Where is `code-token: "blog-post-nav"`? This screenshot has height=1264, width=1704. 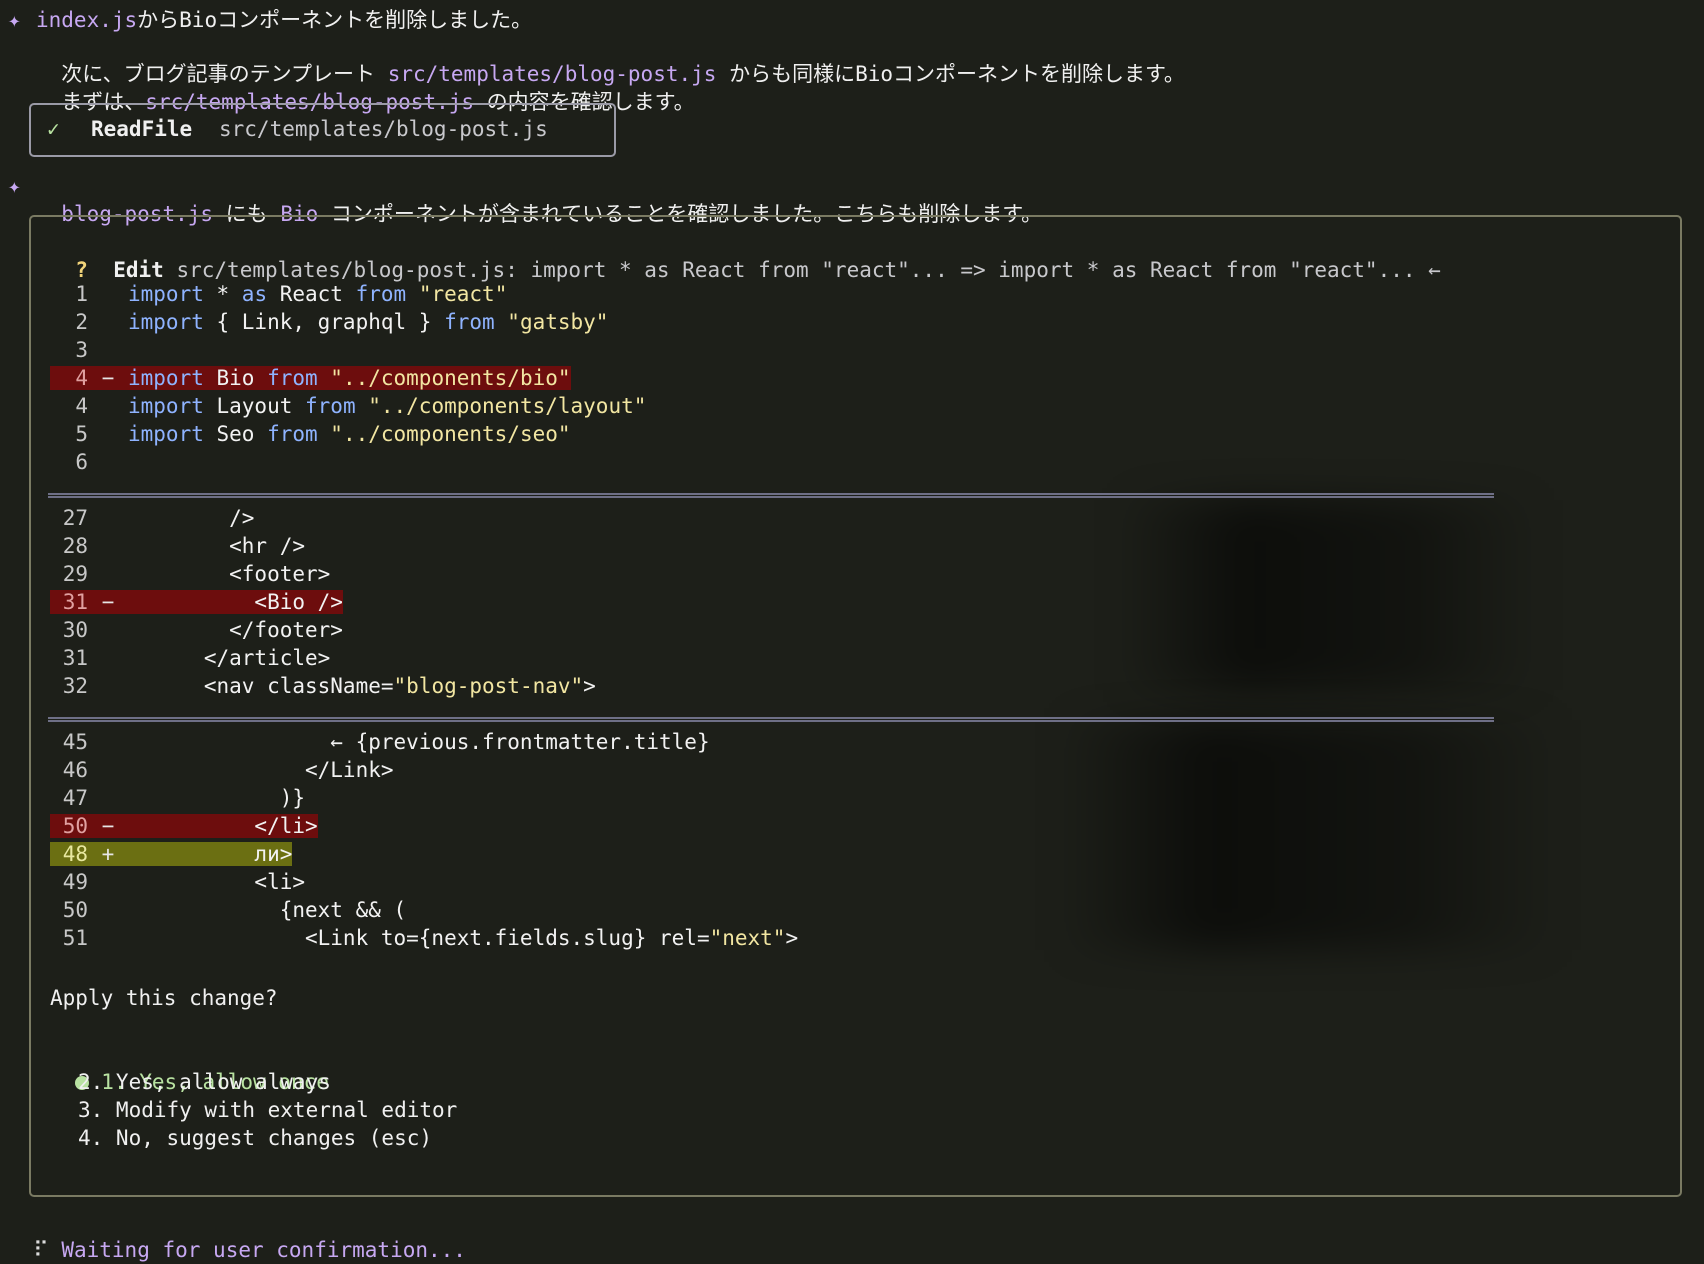
code-token: "blog-post-nav" is located at coordinates (488, 686).